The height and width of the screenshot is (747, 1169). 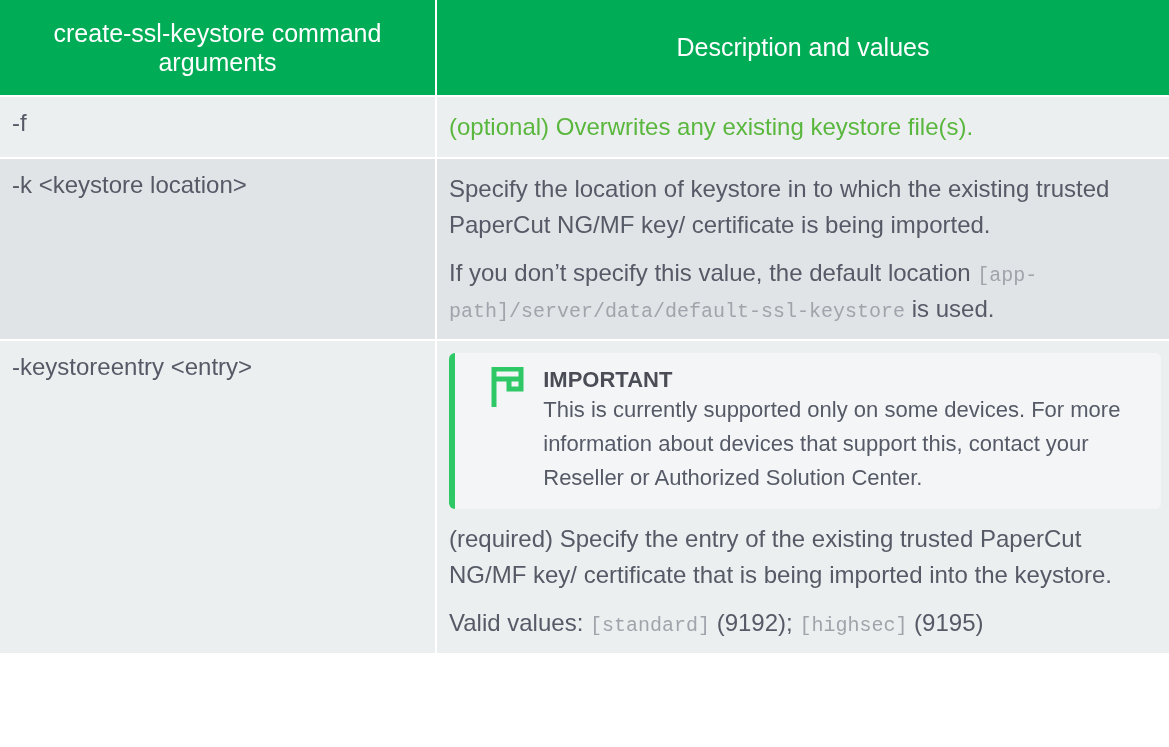 What do you see at coordinates (217, 127) in the screenshot?
I see `argument-cell: -f` at bounding box center [217, 127].